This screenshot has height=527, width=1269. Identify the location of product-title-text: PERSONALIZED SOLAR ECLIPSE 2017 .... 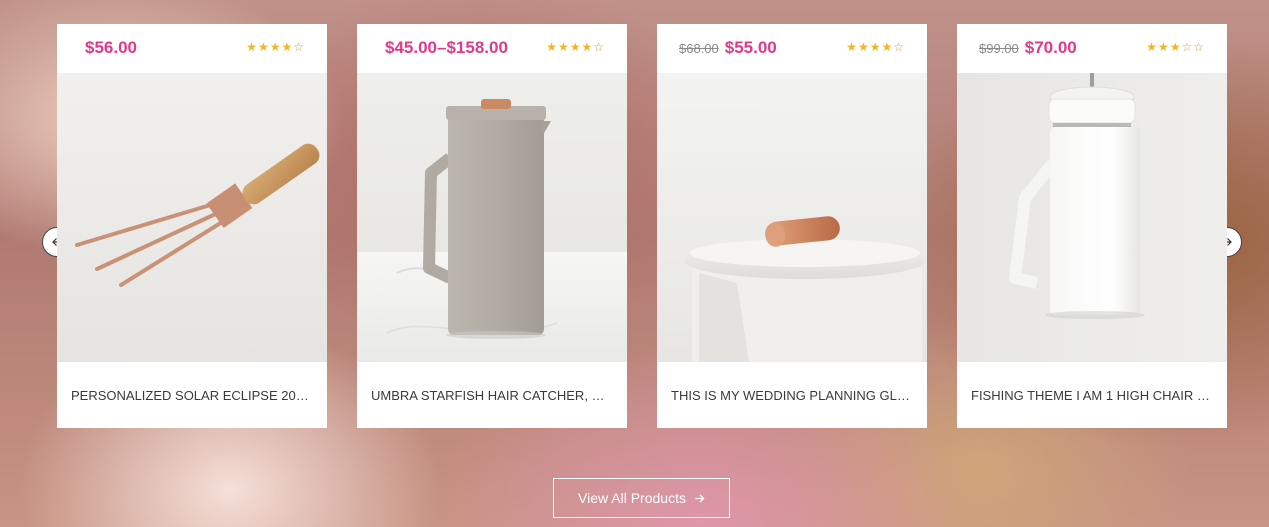
(192, 395).